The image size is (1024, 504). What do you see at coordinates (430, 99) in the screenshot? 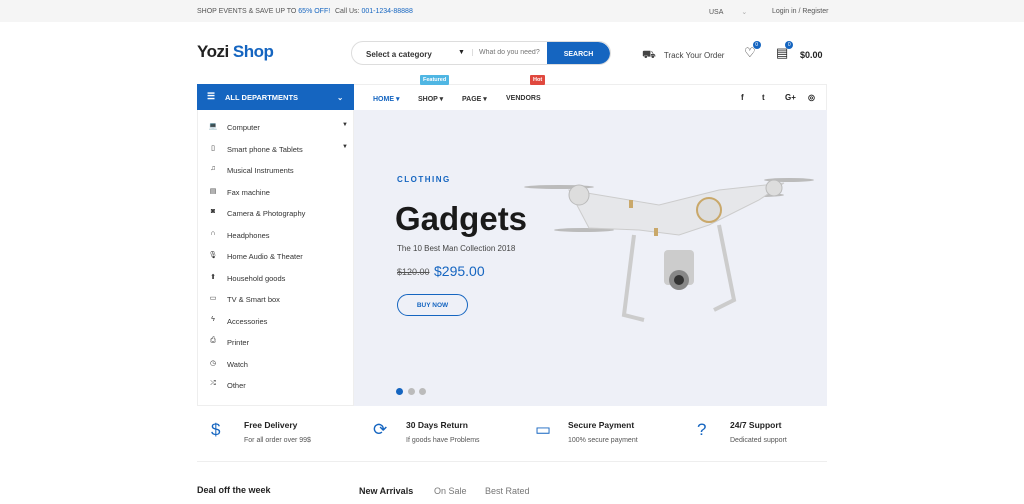
I see `nav-shop: SHOP ▾` at bounding box center [430, 99].